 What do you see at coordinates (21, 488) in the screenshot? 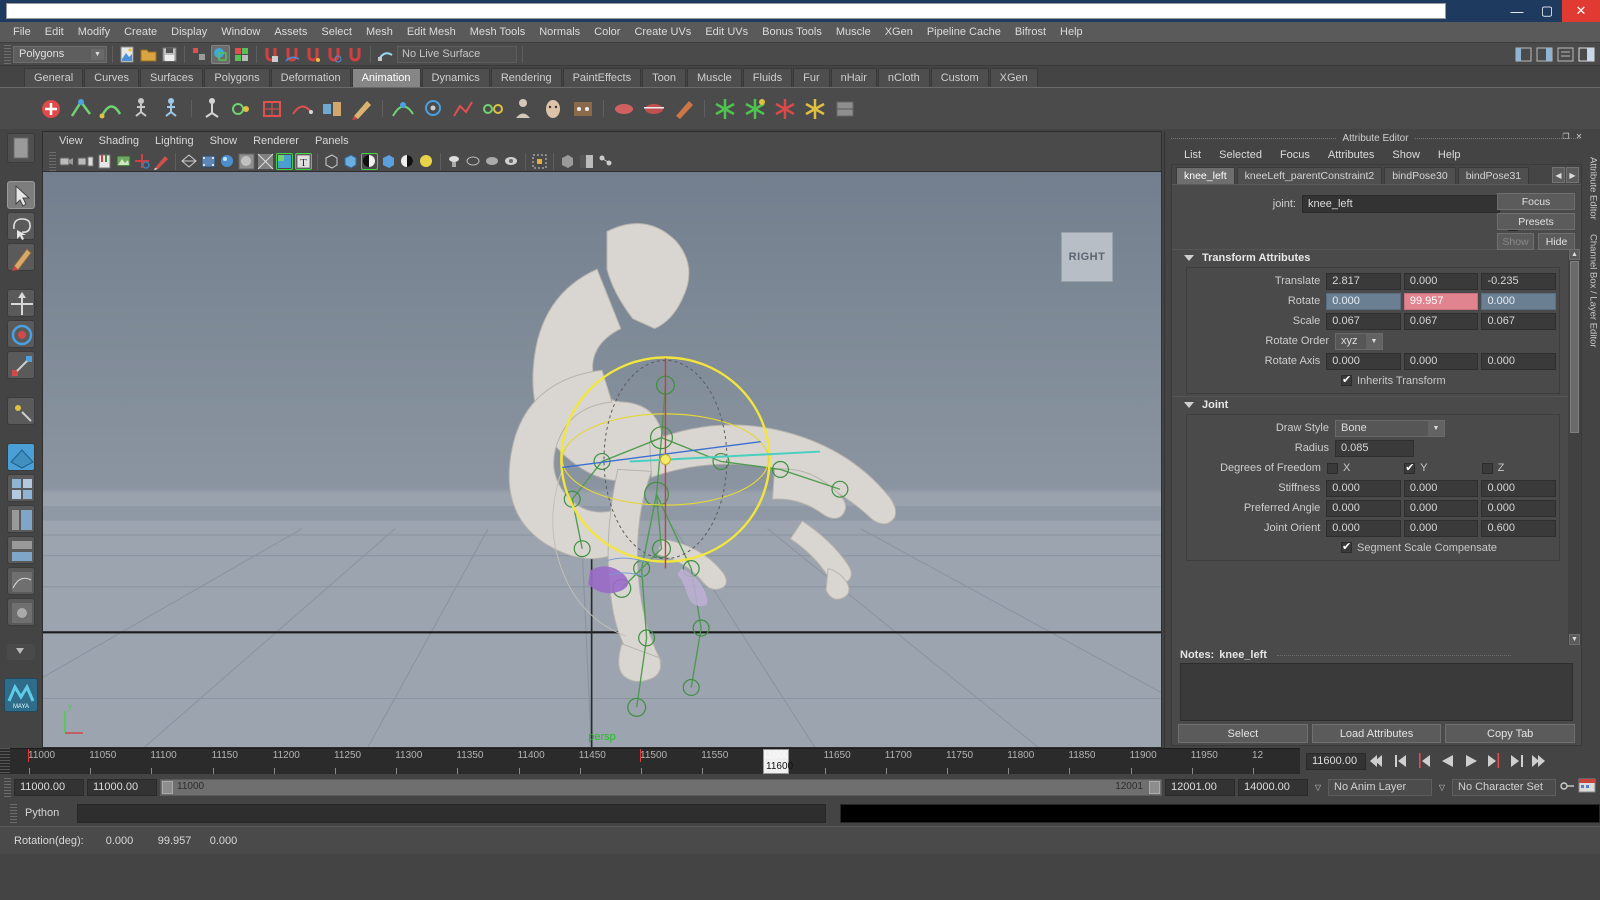
I see `layout-four-view-icon` at bounding box center [21, 488].